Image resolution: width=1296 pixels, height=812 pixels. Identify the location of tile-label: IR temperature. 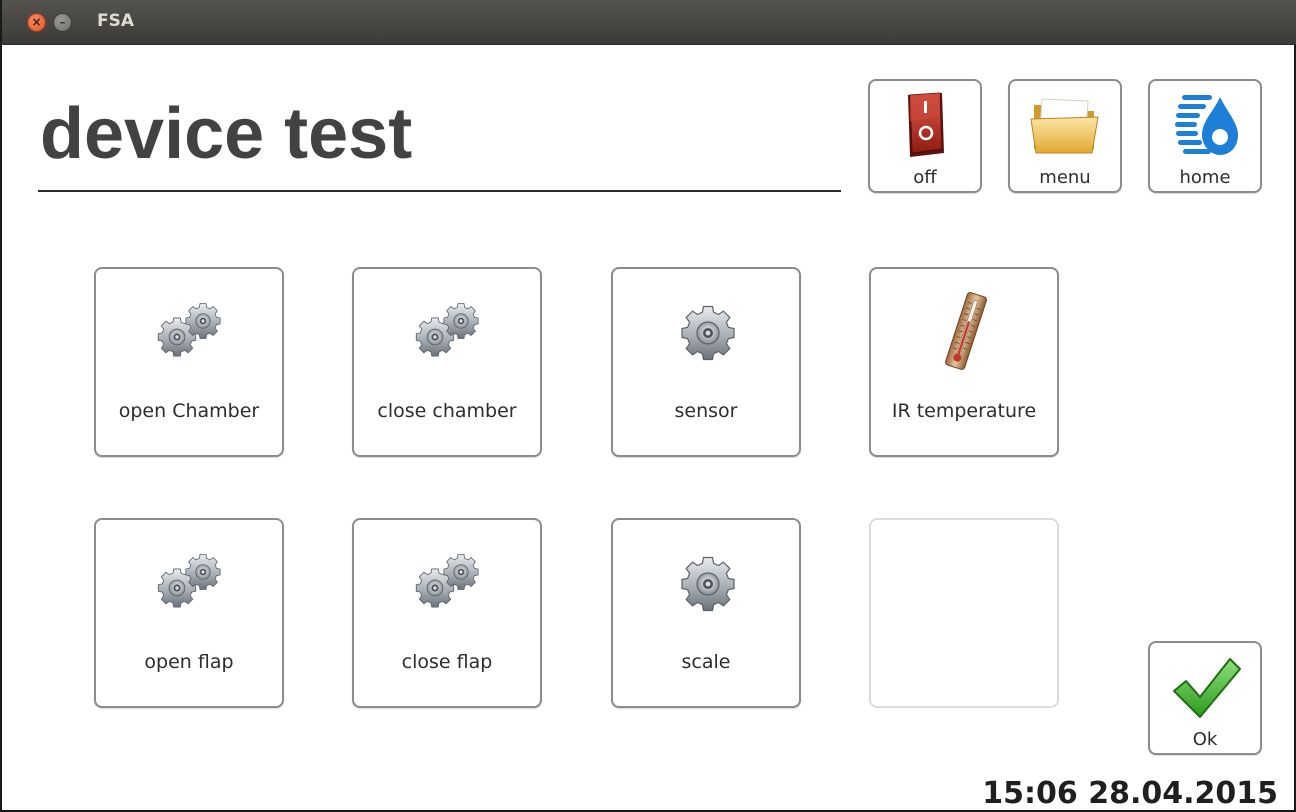
(964, 411).